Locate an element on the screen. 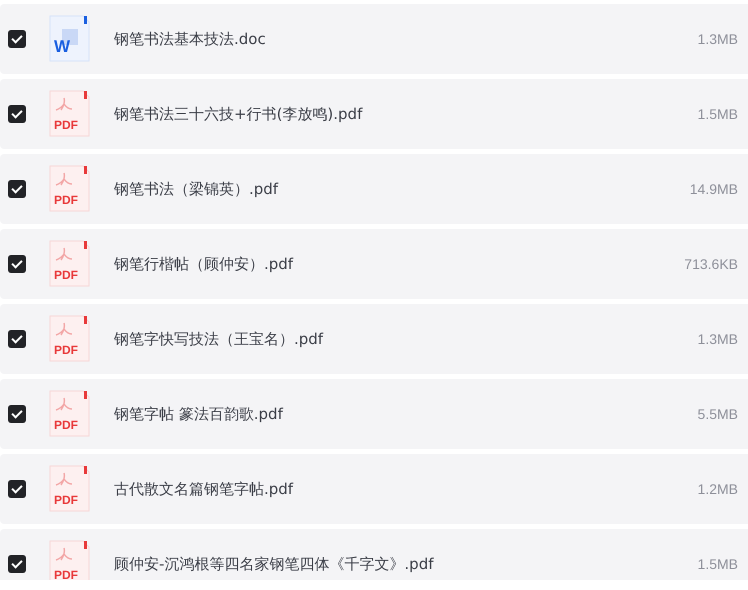  file-name: 顾仲安-沉鸿根等四名家钢笔四体《千字文》.pdf is located at coordinates (274, 564).